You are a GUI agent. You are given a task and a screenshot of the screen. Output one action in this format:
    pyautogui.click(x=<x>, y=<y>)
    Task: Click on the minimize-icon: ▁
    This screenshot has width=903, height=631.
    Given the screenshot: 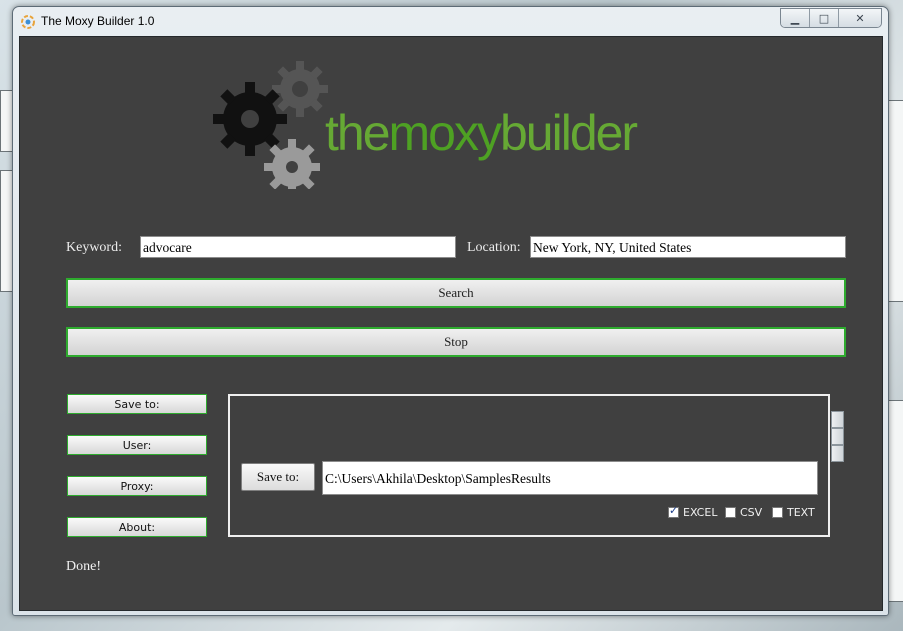 What is the action you would take?
    pyautogui.click(x=795, y=18)
    